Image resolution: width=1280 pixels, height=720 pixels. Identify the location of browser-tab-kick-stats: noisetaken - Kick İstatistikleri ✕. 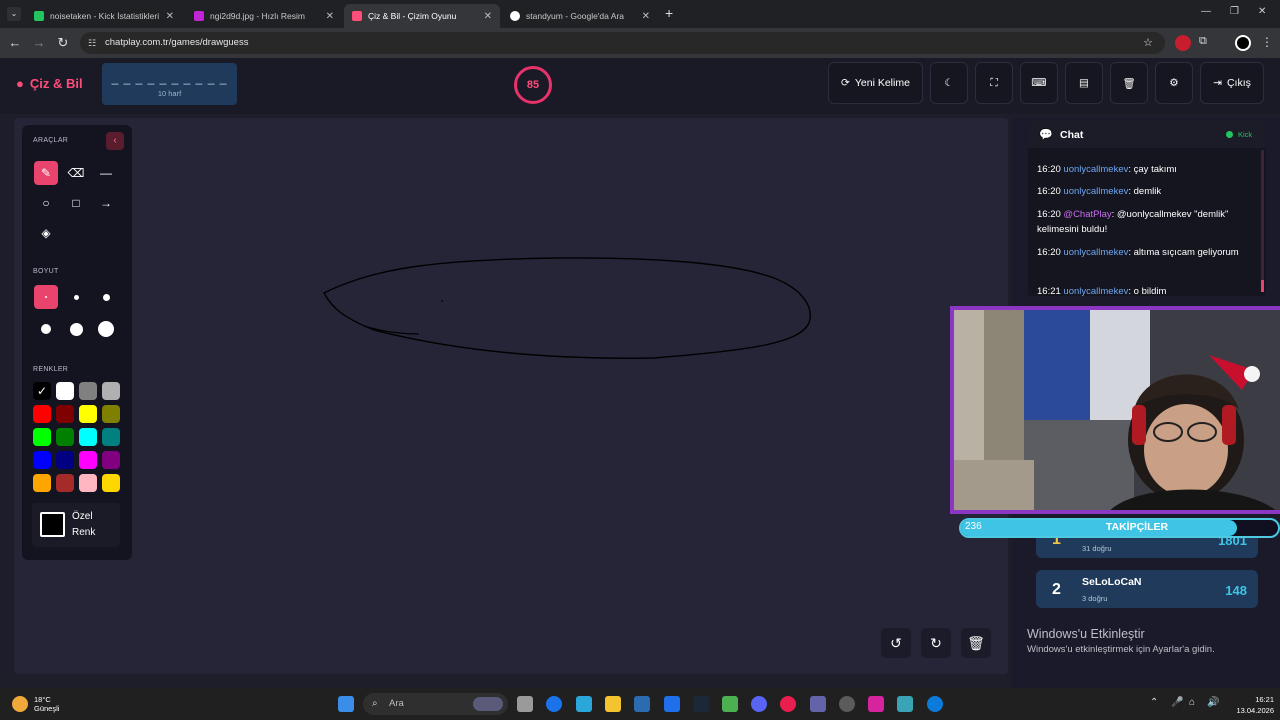
(104, 16).